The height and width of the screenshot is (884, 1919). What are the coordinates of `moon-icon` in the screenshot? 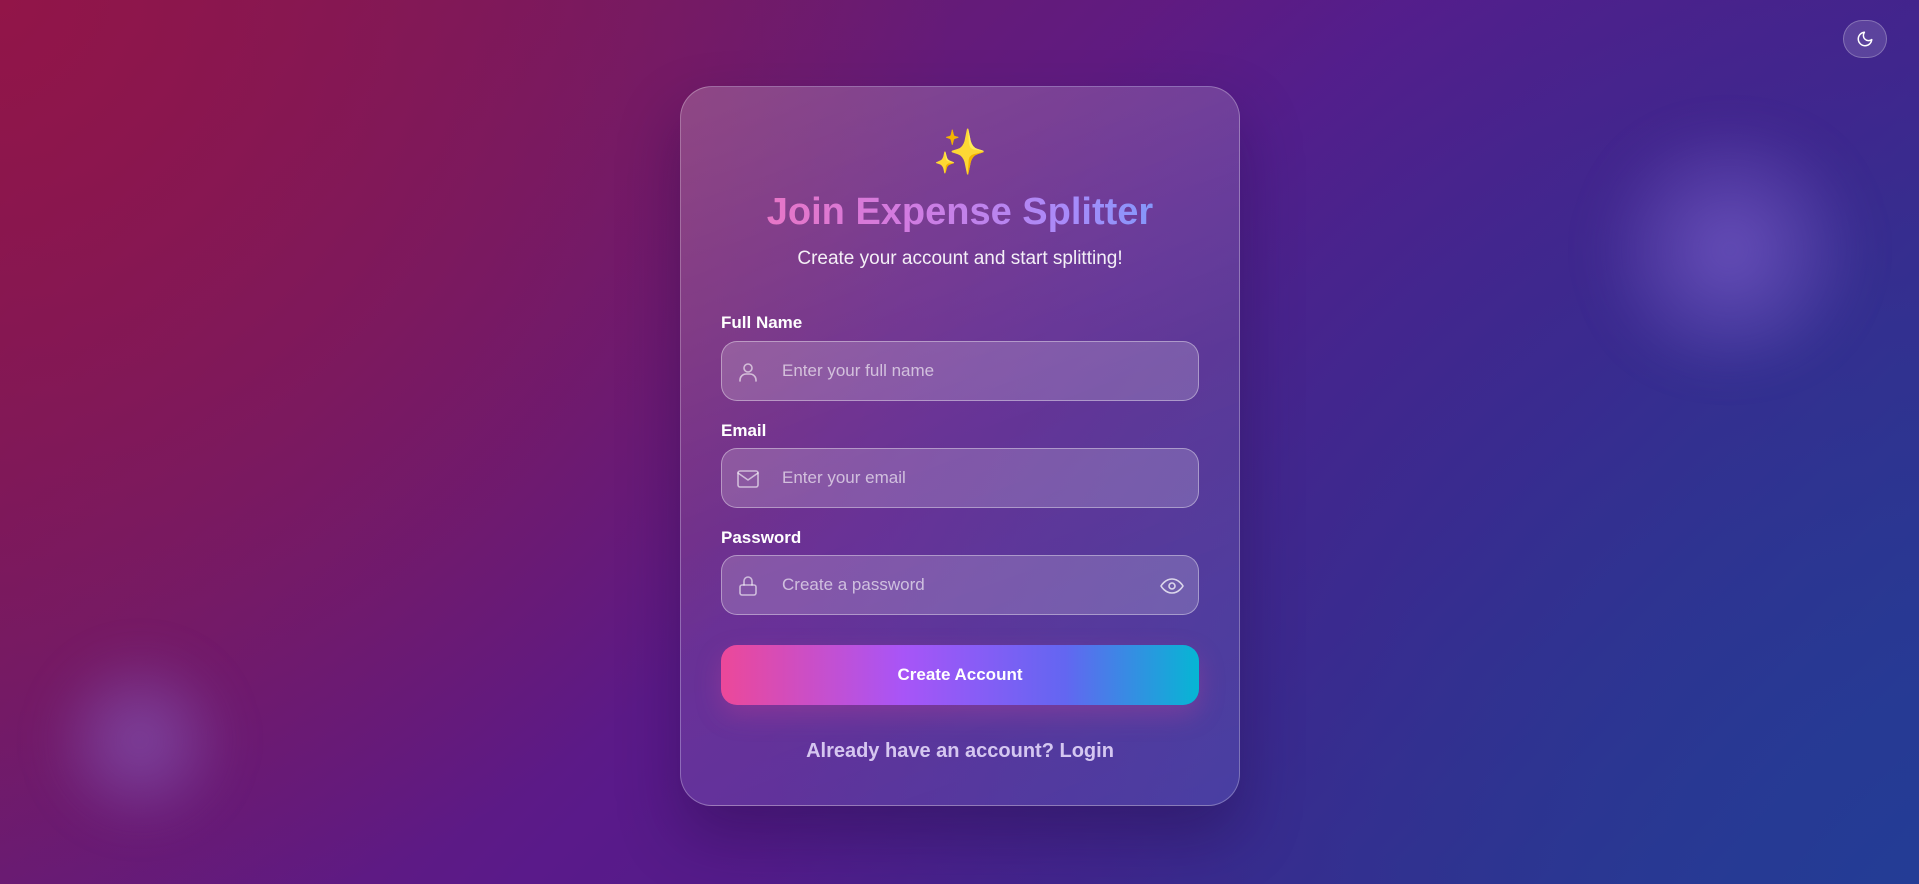 It's located at (1865, 39).